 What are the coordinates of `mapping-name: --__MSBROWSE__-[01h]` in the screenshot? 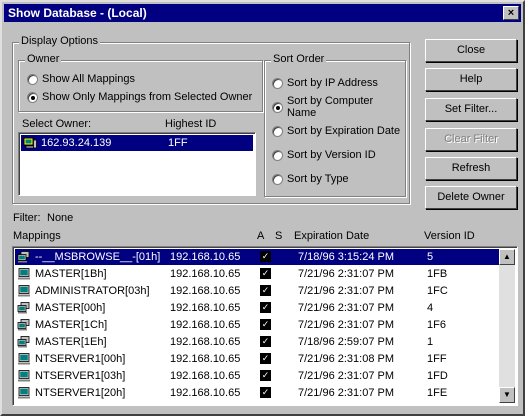 It's located at (98, 257).